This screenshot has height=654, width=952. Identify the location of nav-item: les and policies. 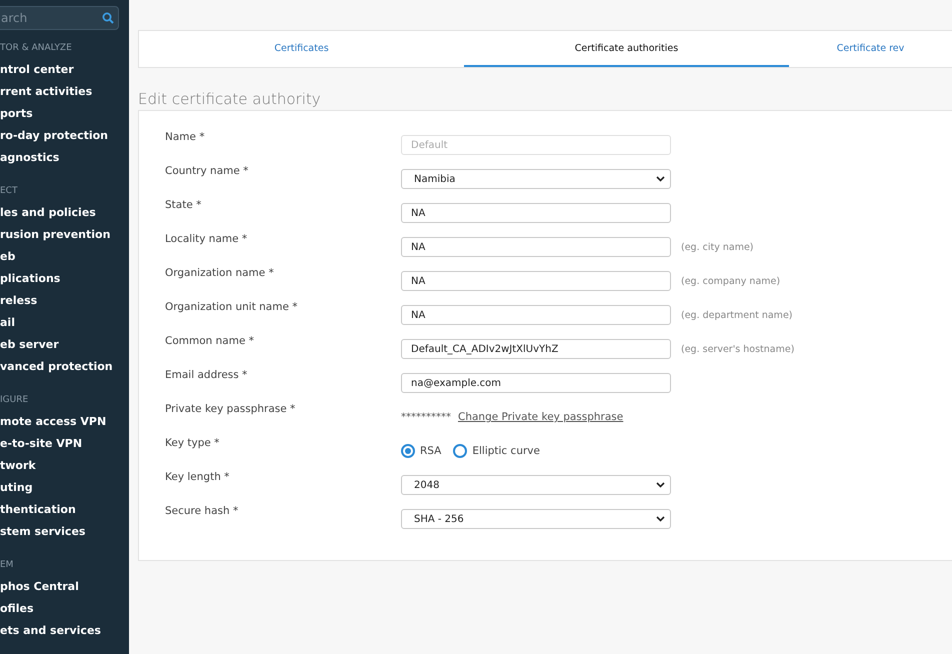
(64, 213).